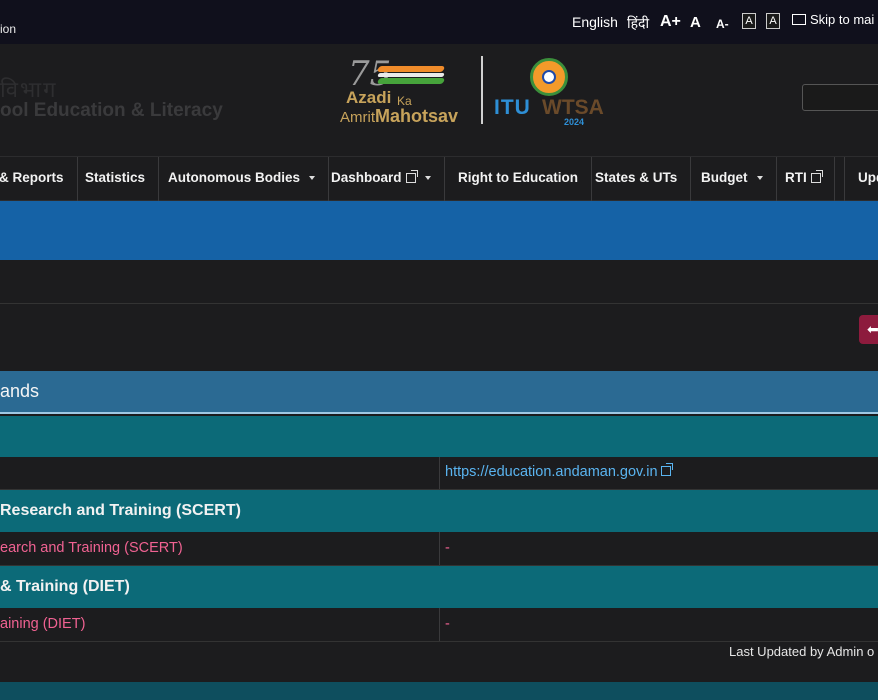 The height and width of the screenshot is (700, 878). I want to click on logo-divider, so click(482, 90).